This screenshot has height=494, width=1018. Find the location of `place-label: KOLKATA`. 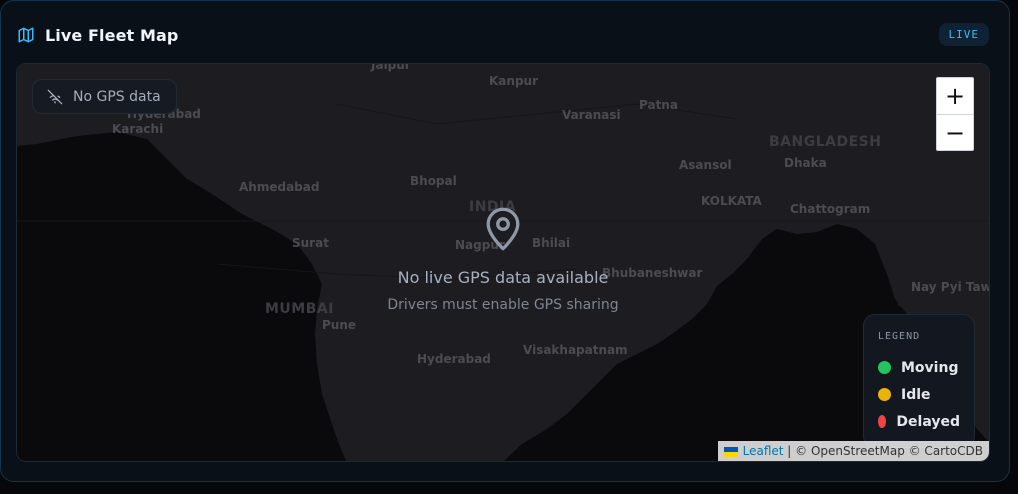

place-label: KOLKATA is located at coordinates (731, 201).